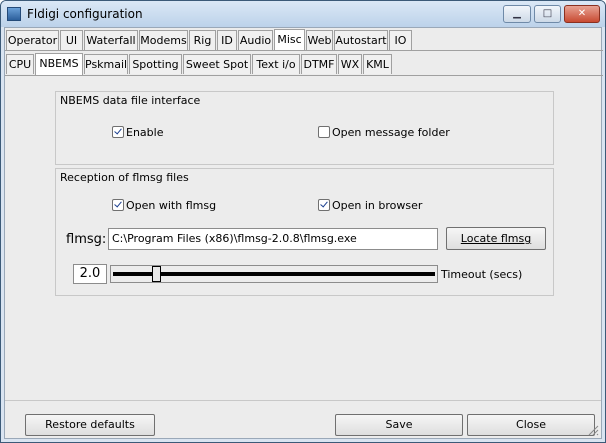 This screenshot has height=443, width=606. What do you see at coordinates (319, 40) in the screenshot?
I see `tab-web: Web` at bounding box center [319, 40].